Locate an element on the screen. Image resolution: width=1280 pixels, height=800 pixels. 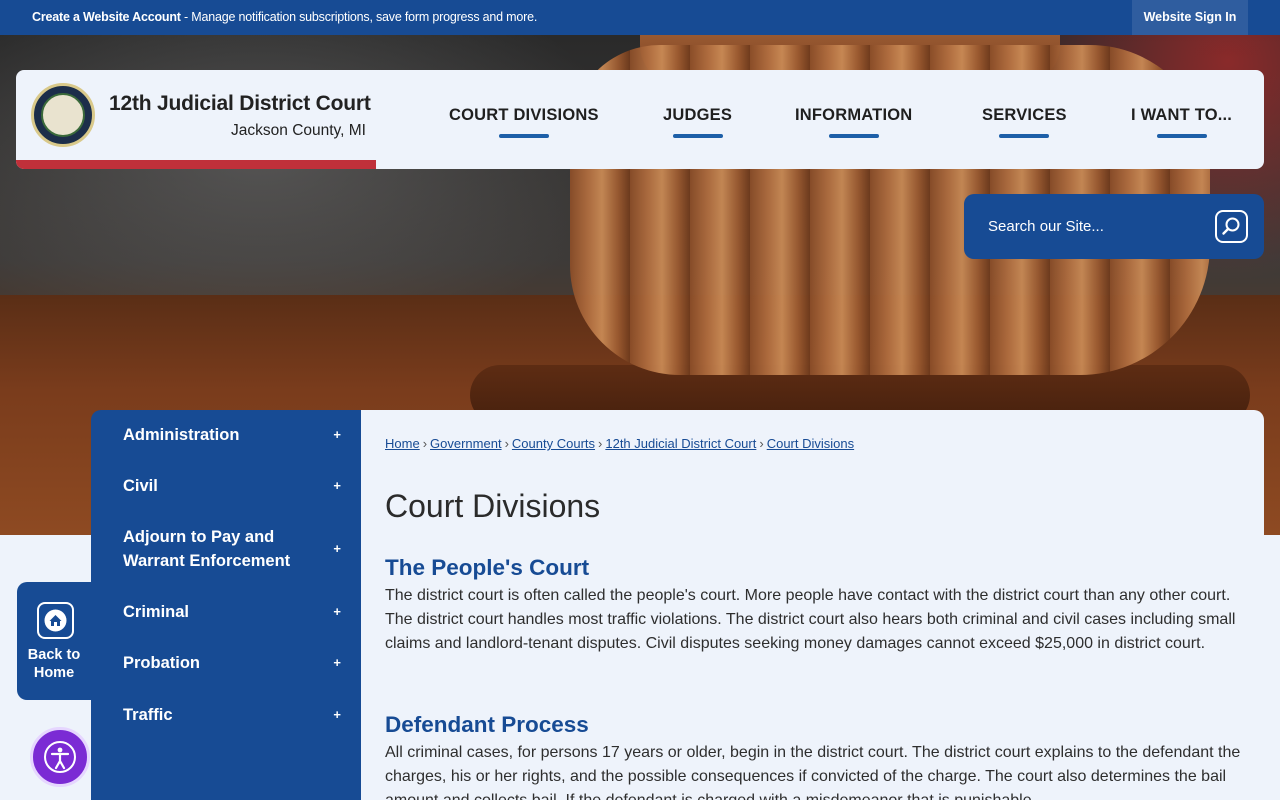
nav-information: INFORMATION is located at coordinates (853, 122).